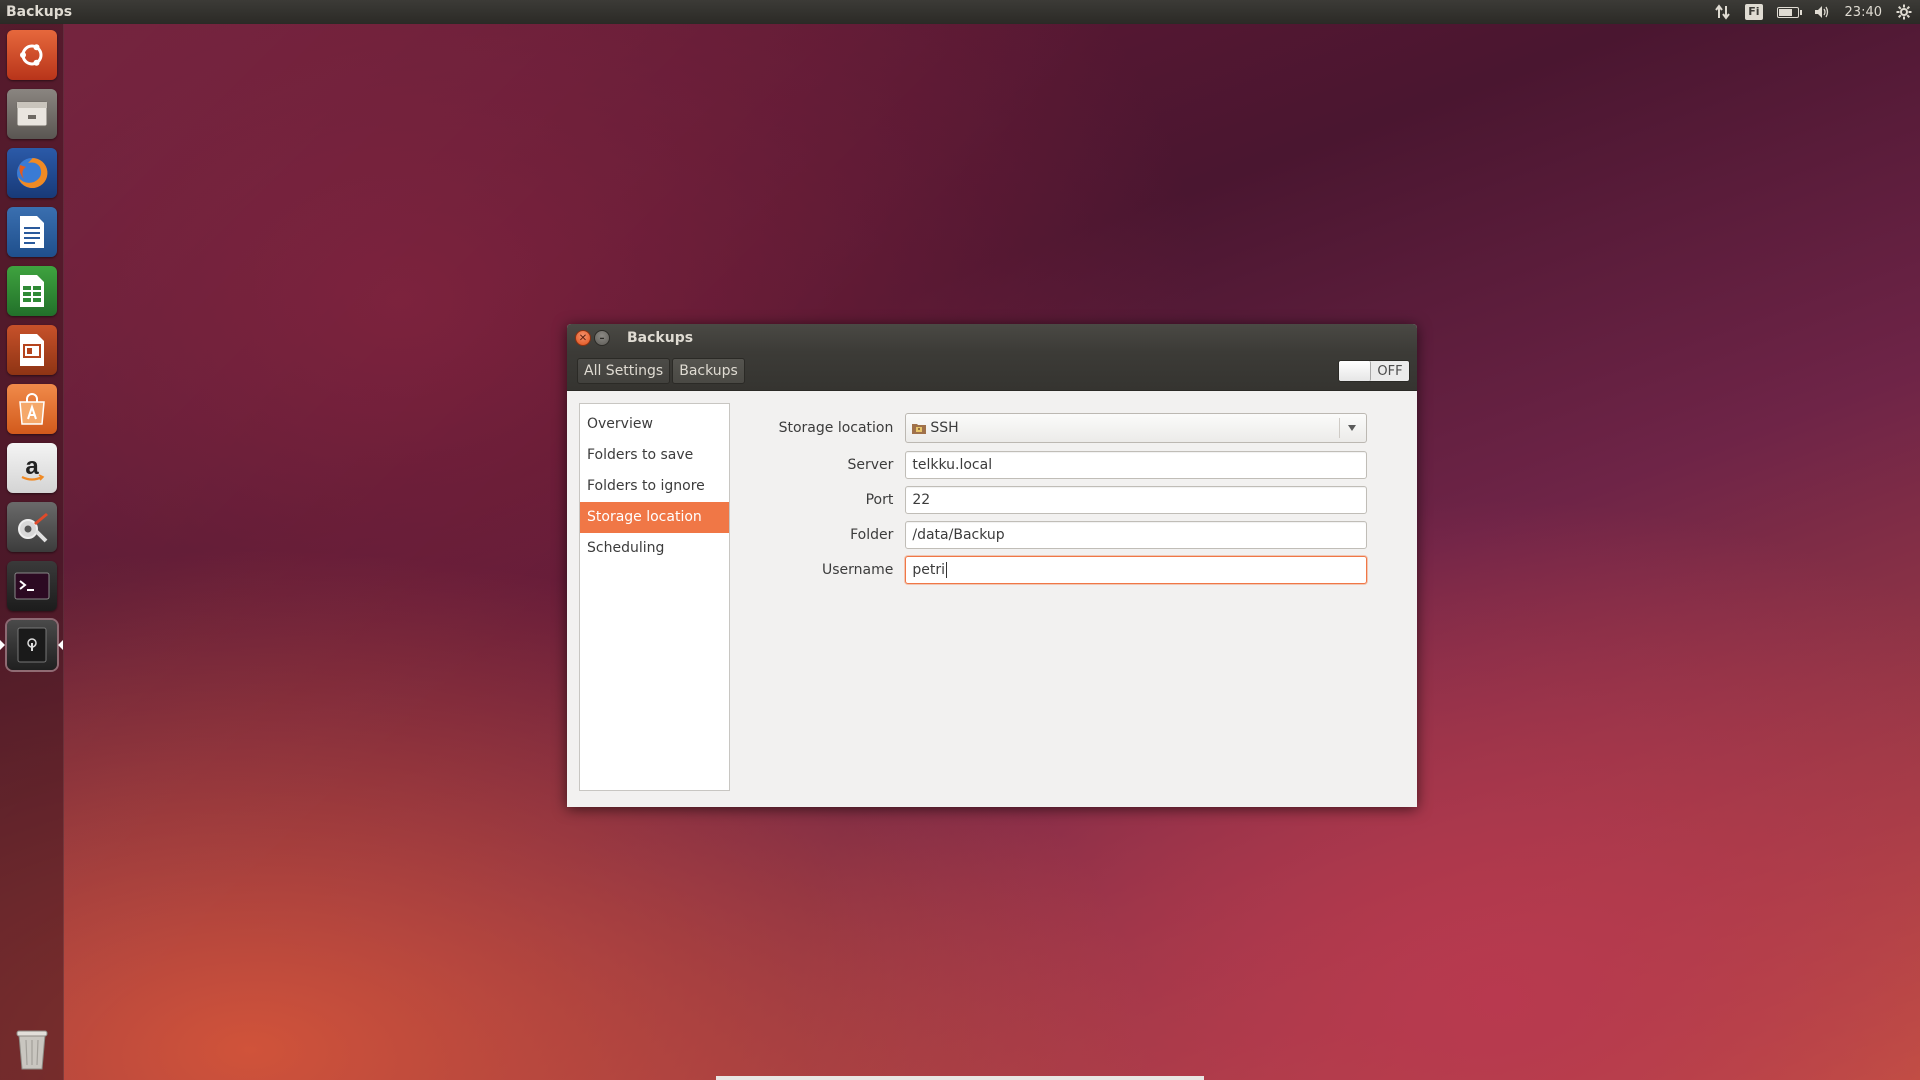 The image size is (1920, 1080). What do you see at coordinates (32, 527) in the screenshot?
I see `system-settings-icon` at bounding box center [32, 527].